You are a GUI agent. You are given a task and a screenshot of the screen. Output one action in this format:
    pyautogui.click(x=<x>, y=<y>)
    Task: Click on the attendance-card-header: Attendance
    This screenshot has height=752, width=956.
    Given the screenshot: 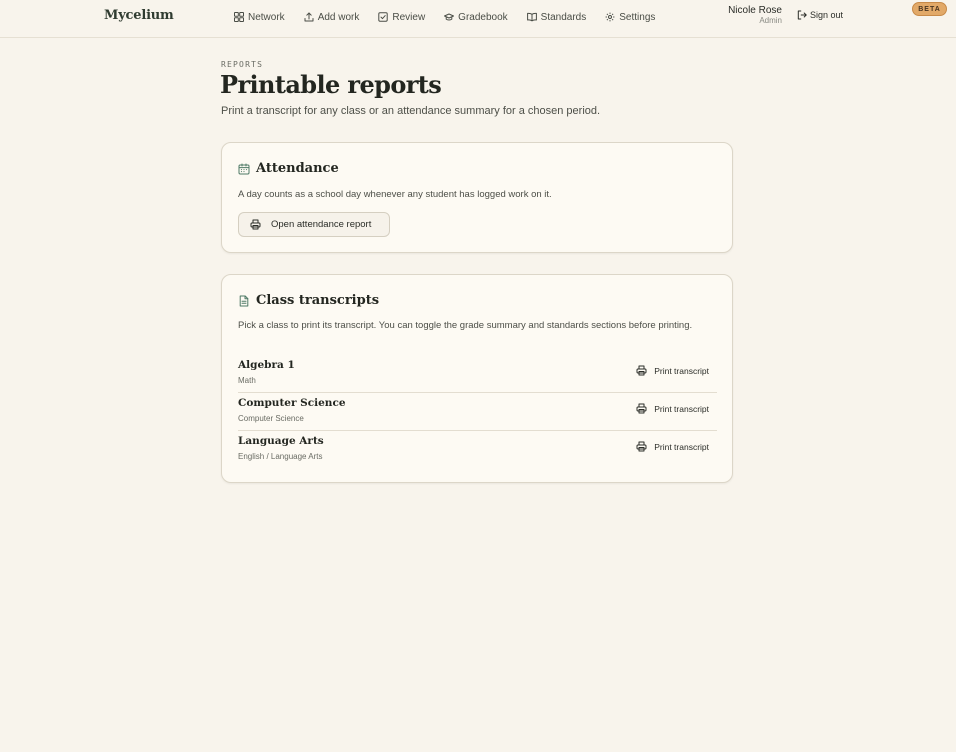 What is the action you would take?
    pyautogui.click(x=288, y=168)
    